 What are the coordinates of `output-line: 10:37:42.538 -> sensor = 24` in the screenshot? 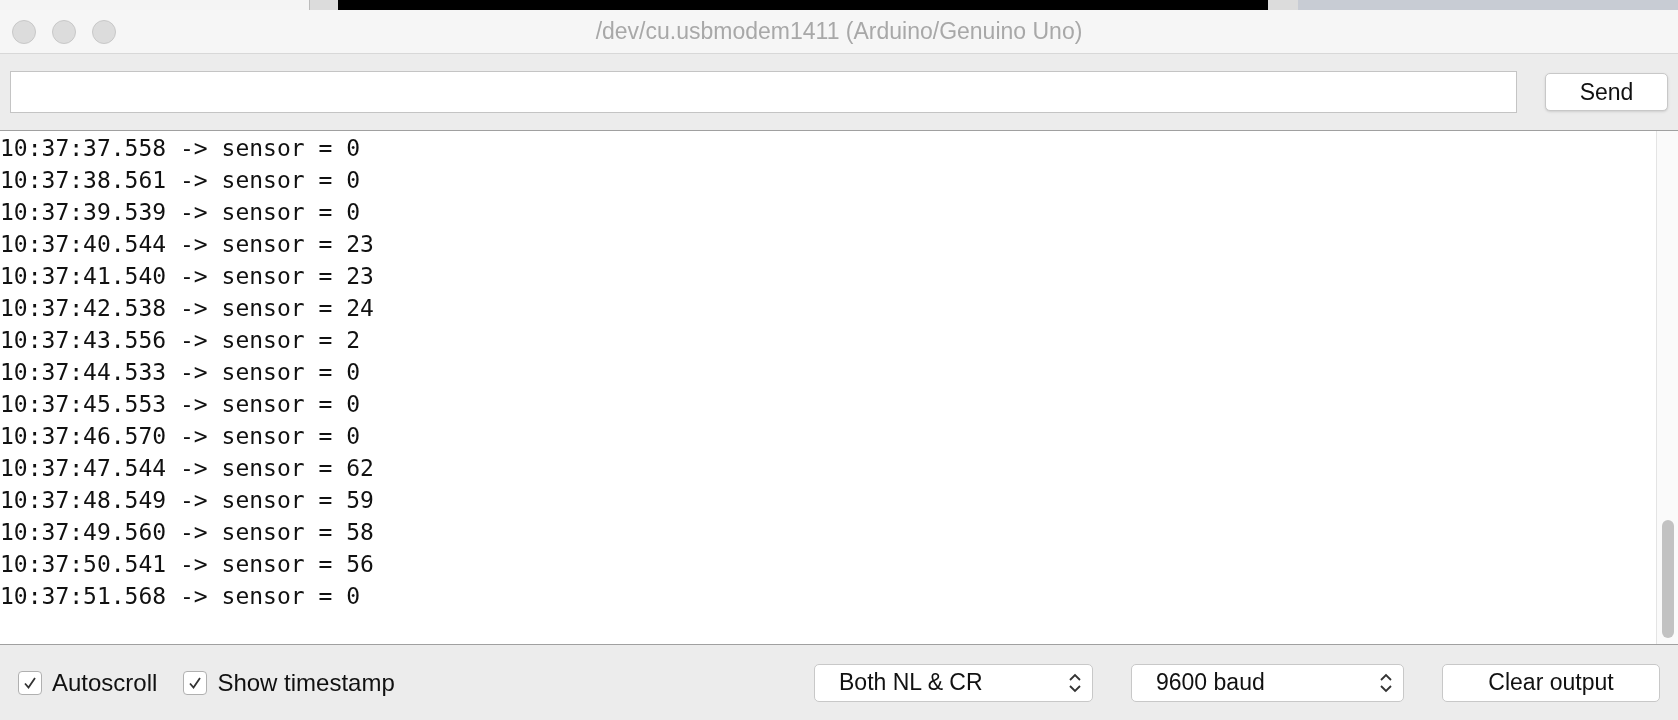 It's located at (187, 308).